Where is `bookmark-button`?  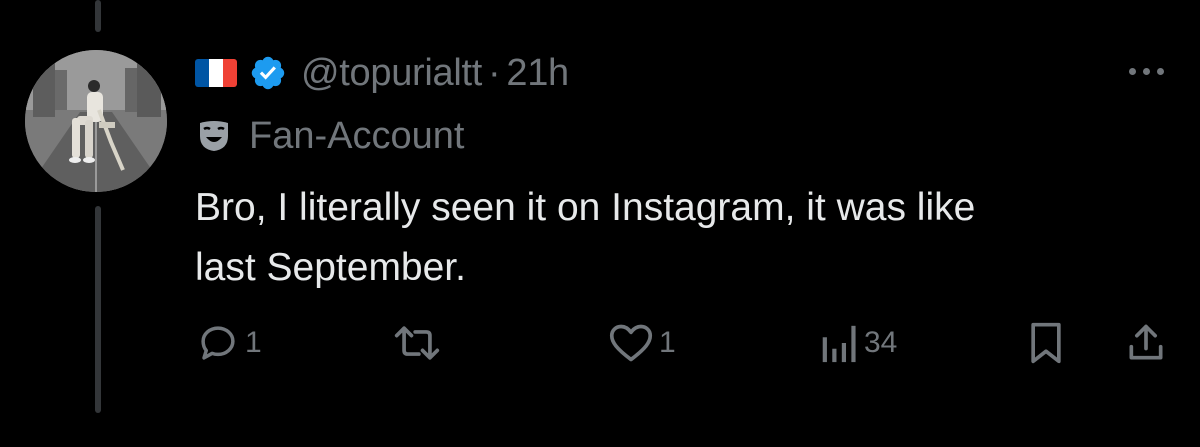 bookmark-button is located at coordinates (1046, 343).